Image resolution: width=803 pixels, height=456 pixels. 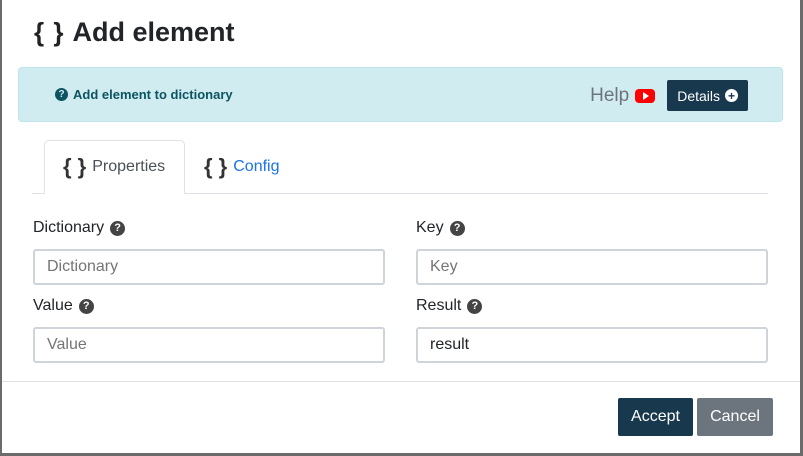 What do you see at coordinates (430, 227) in the screenshot?
I see `key-label-text: Key` at bounding box center [430, 227].